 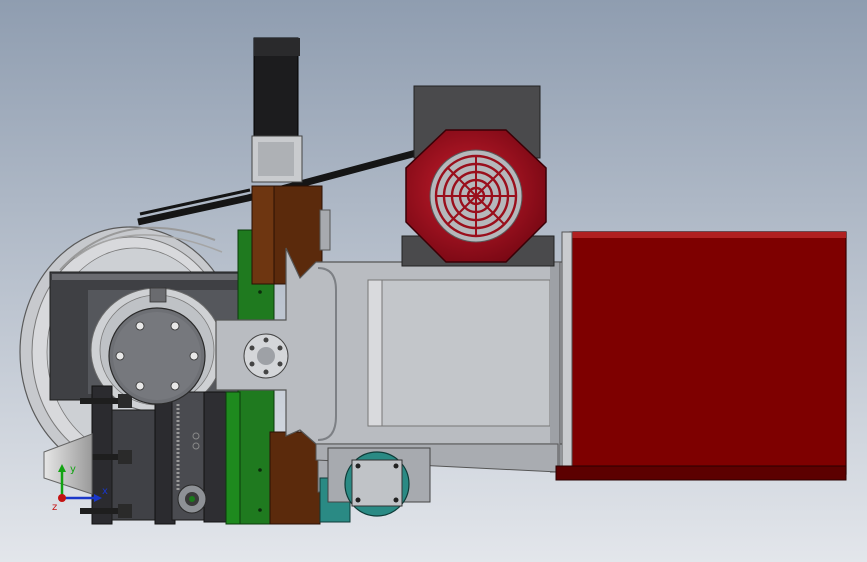 What do you see at coordinates (277, 110) in the screenshot?
I see `flame-sensor` at bounding box center [277, 110].